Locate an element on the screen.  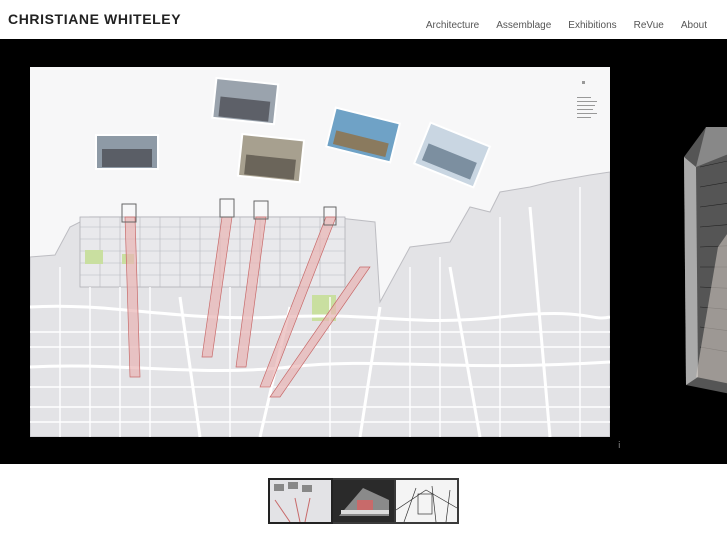
nav-link-assemblage: Assemblage is located at coordinates (523, 25).